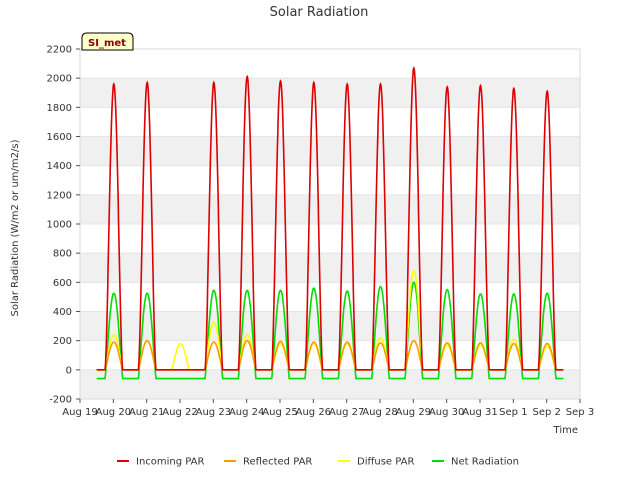  What do you see at coordinates (479, 412) in the screenshot?
I see `x-tick-label: Aug 31` at bounding box center [479, 412].